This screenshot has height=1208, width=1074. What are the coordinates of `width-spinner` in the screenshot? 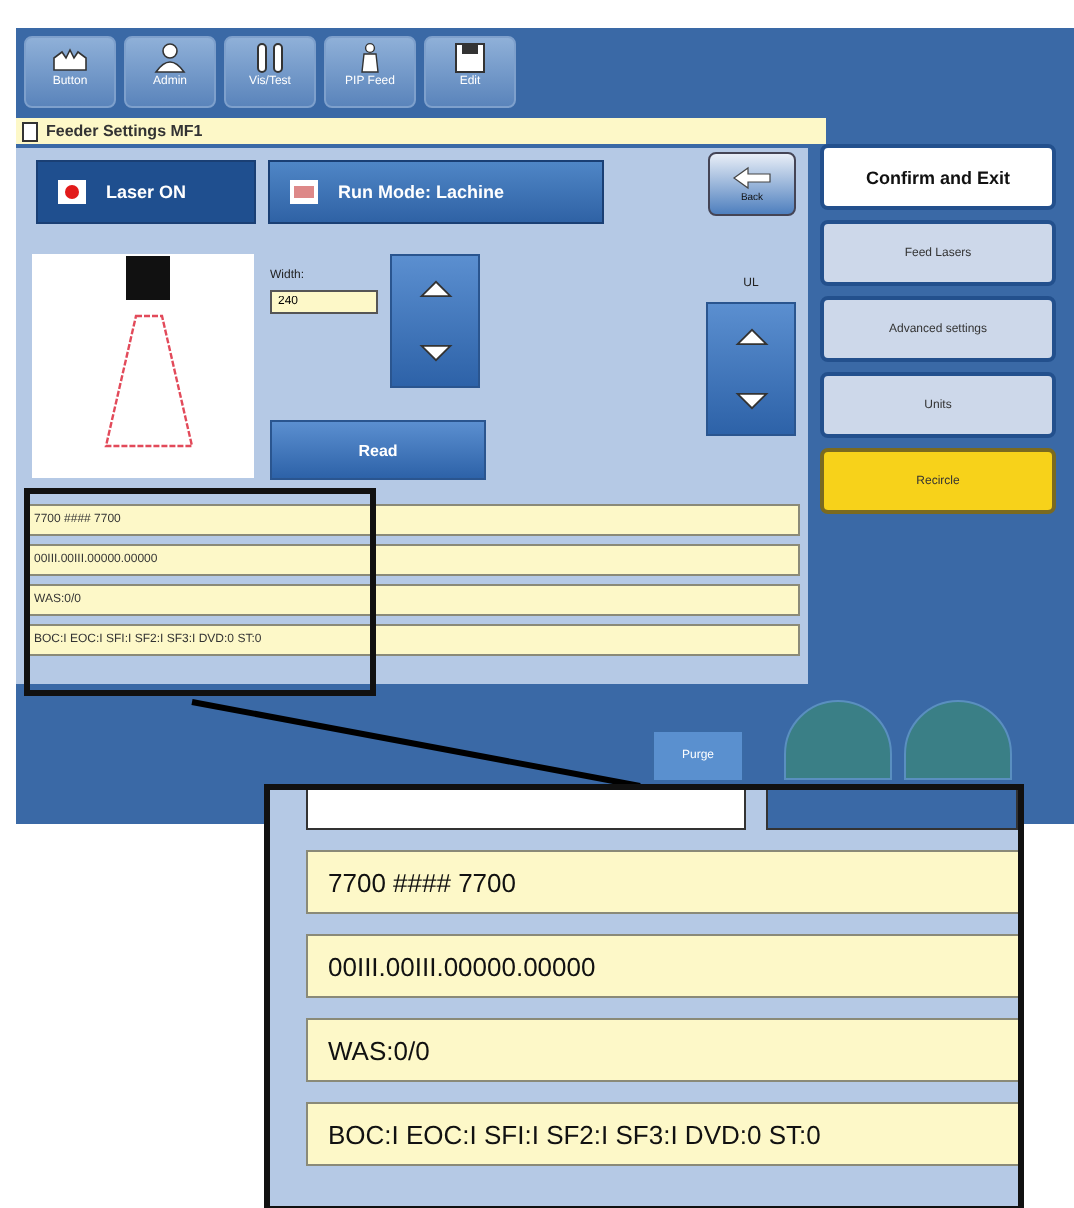 It's located at (435, 321).